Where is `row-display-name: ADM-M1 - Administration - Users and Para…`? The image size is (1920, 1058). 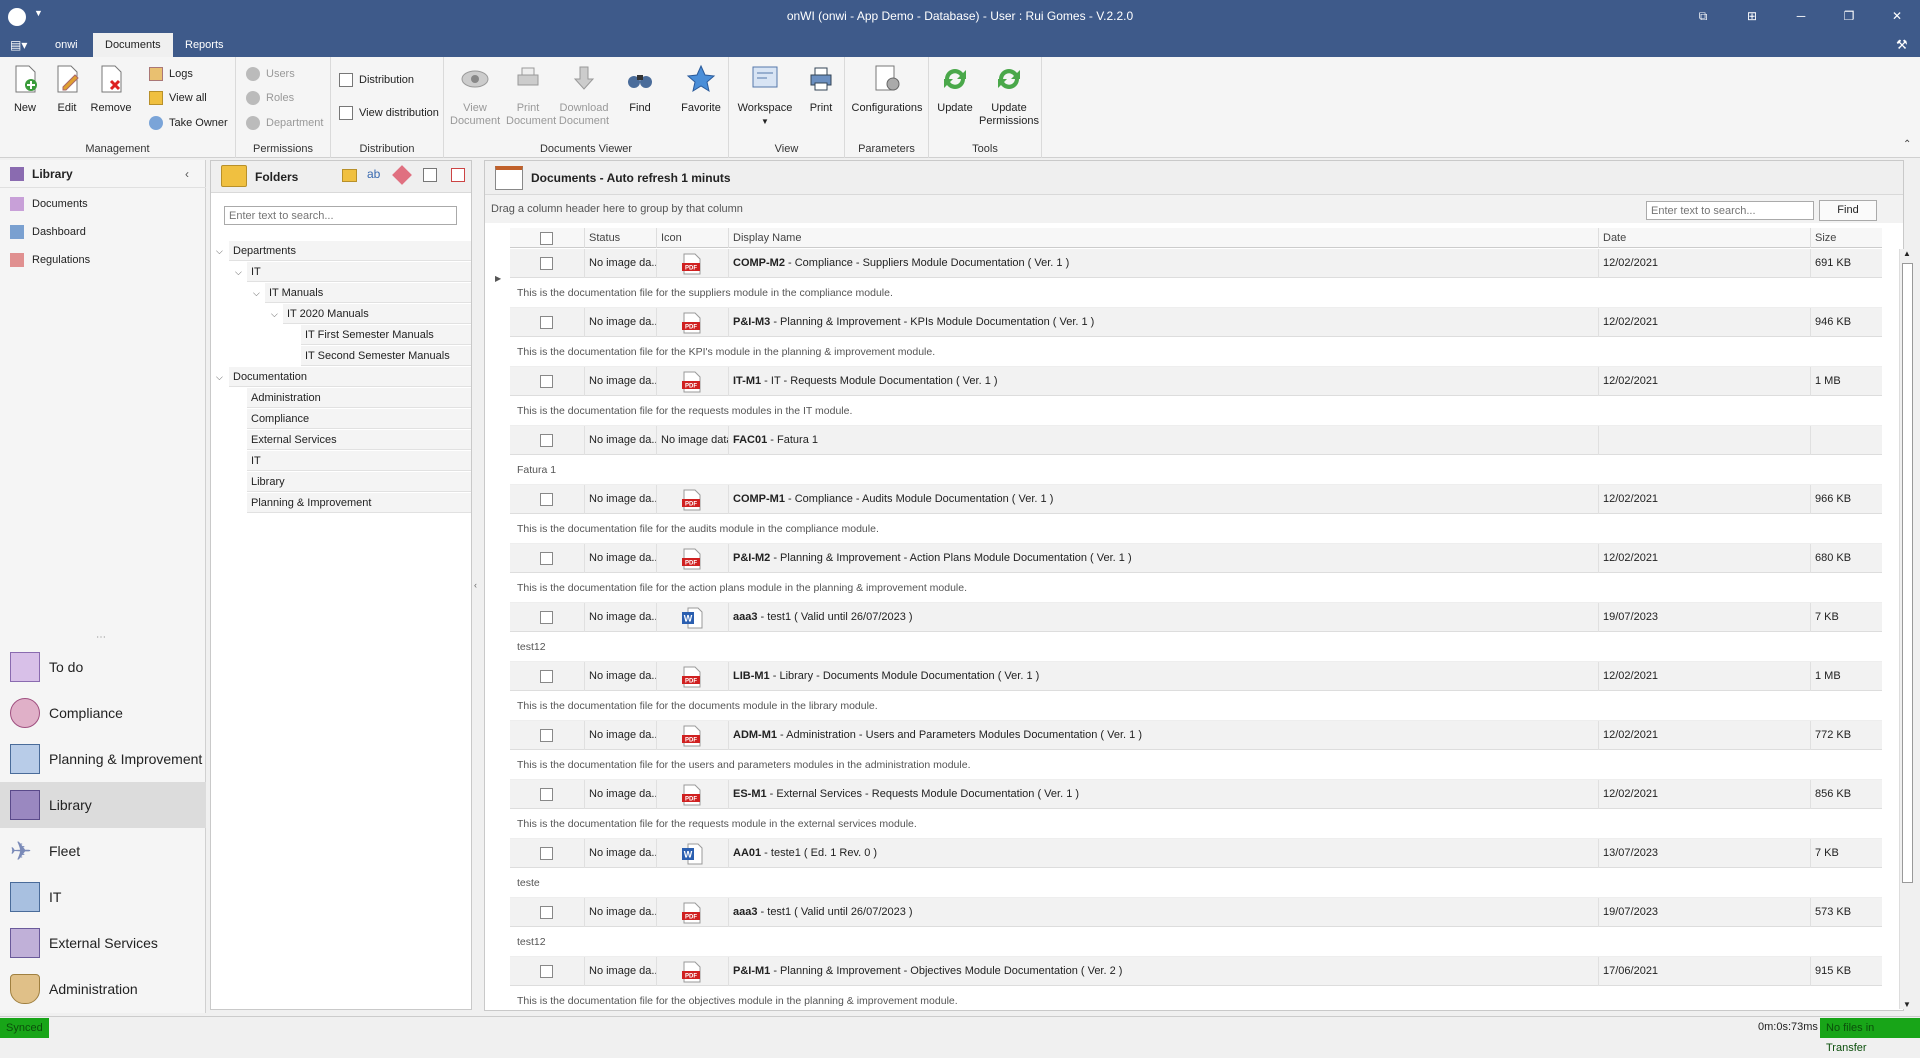
row-display-name: ADM-M1 - Administration - Users and Para… is located at coordinates (1163, 735).